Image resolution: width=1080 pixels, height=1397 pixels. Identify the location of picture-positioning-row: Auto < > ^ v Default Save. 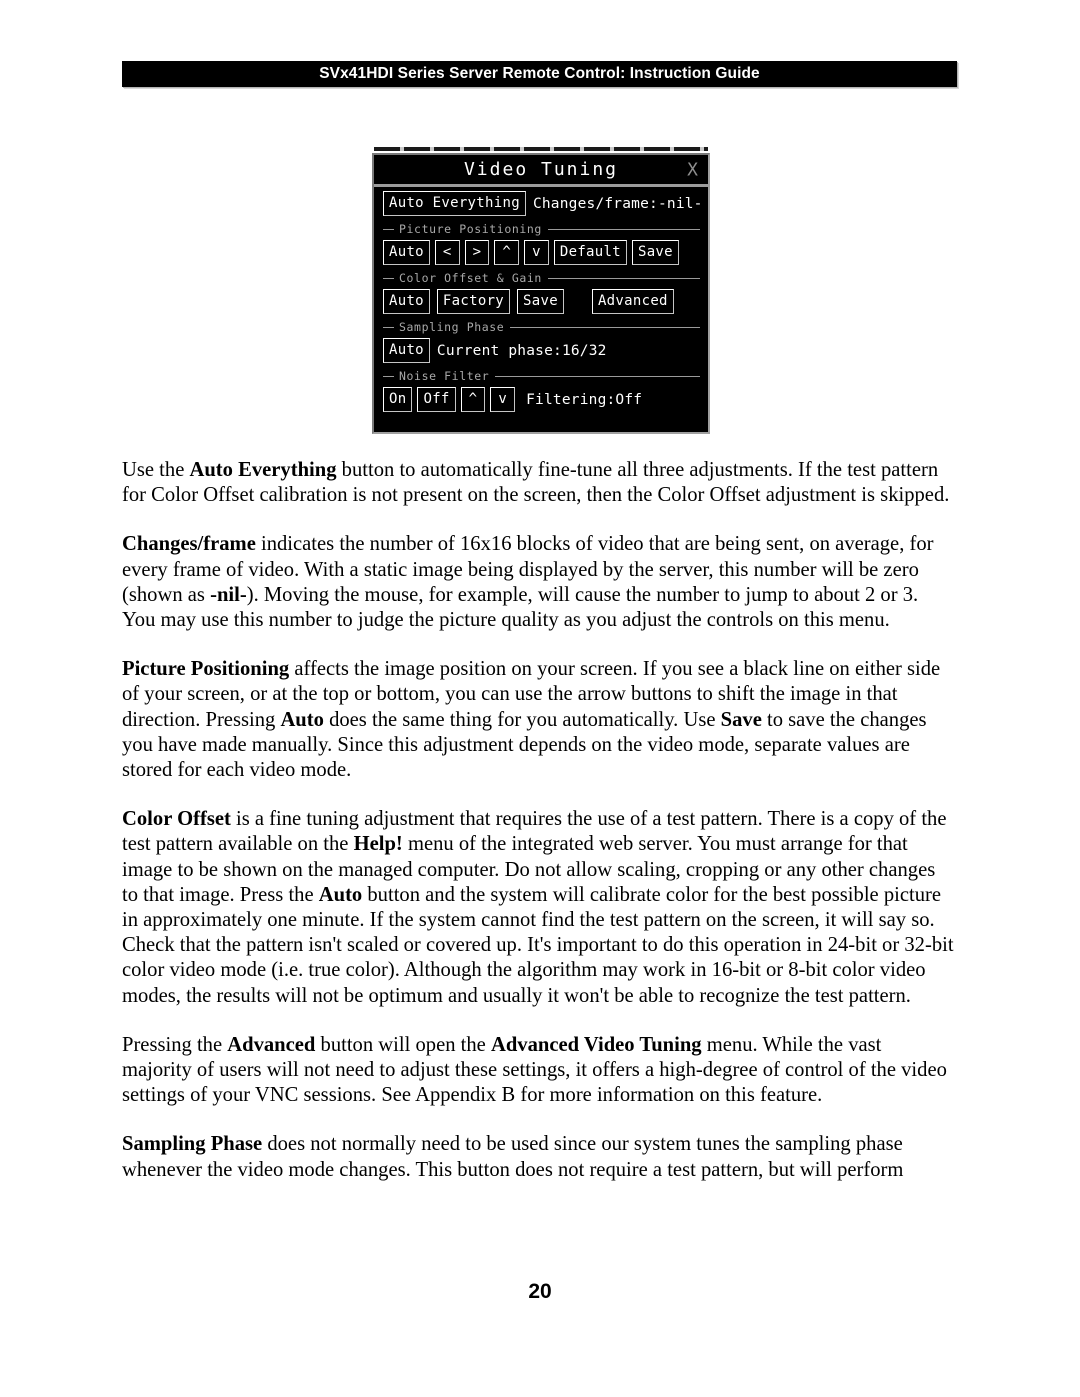
(541, 253).